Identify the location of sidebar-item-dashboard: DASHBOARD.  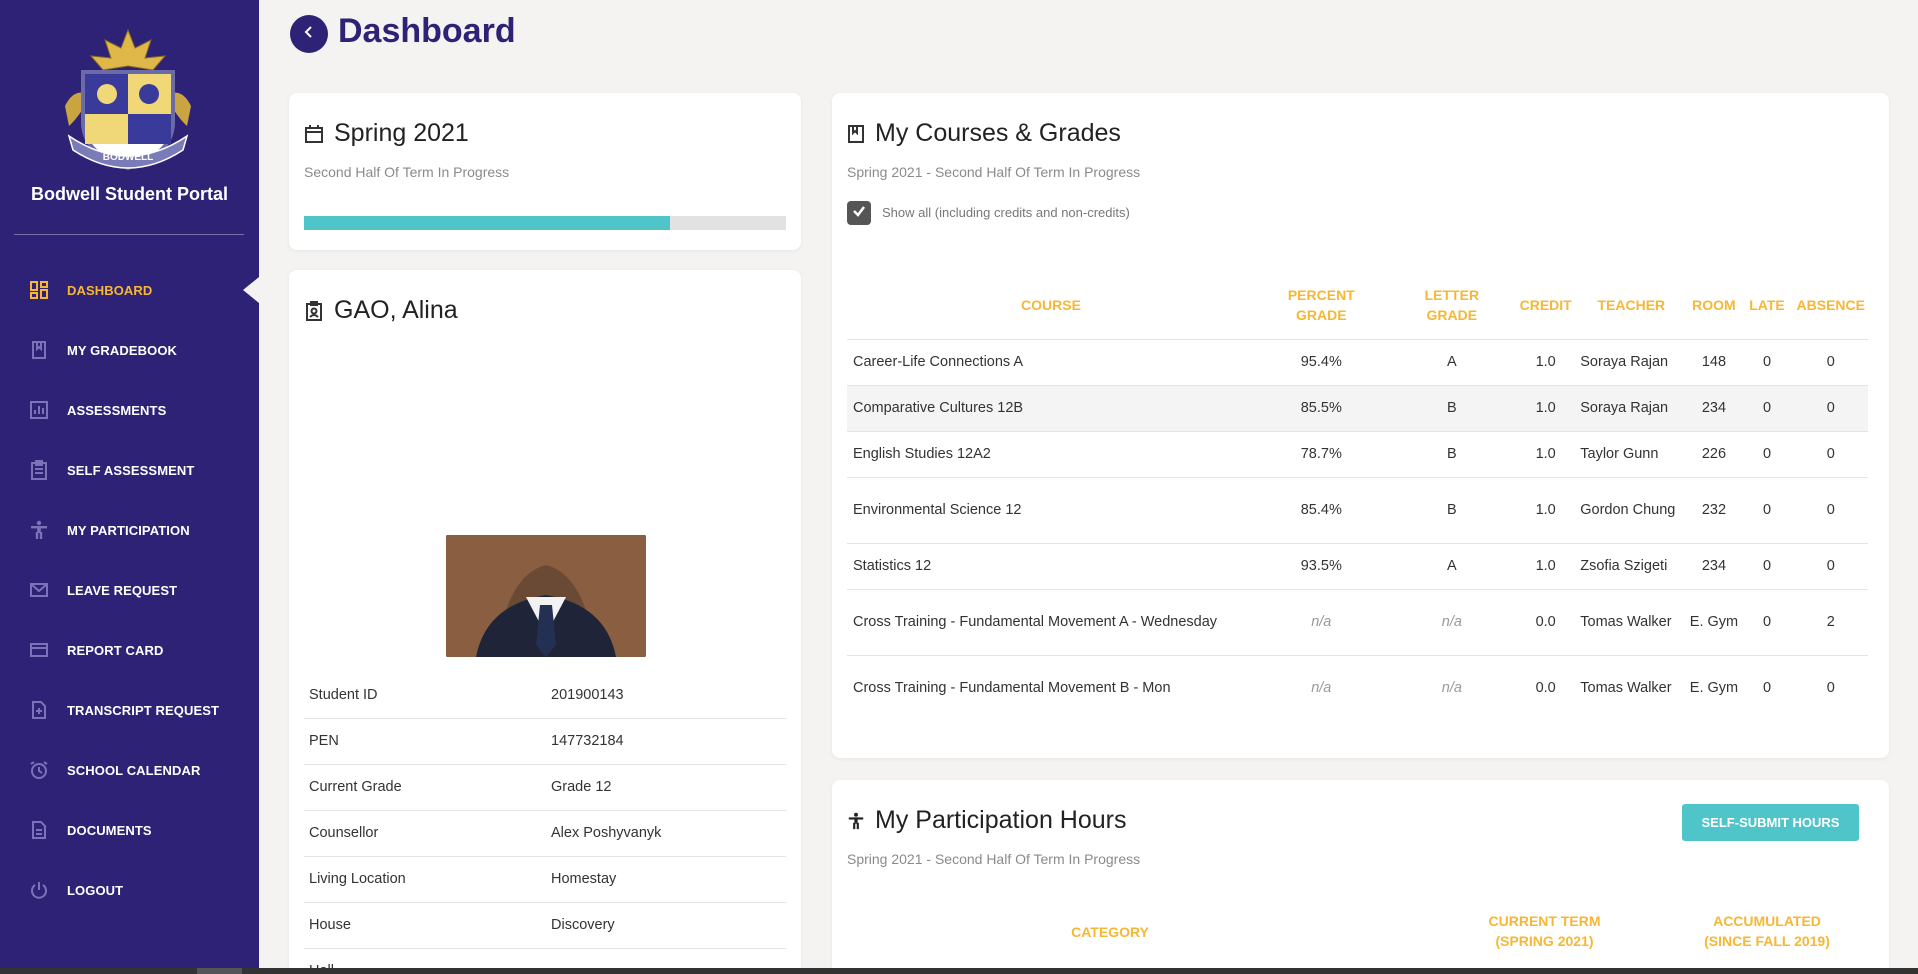
(129, 290).